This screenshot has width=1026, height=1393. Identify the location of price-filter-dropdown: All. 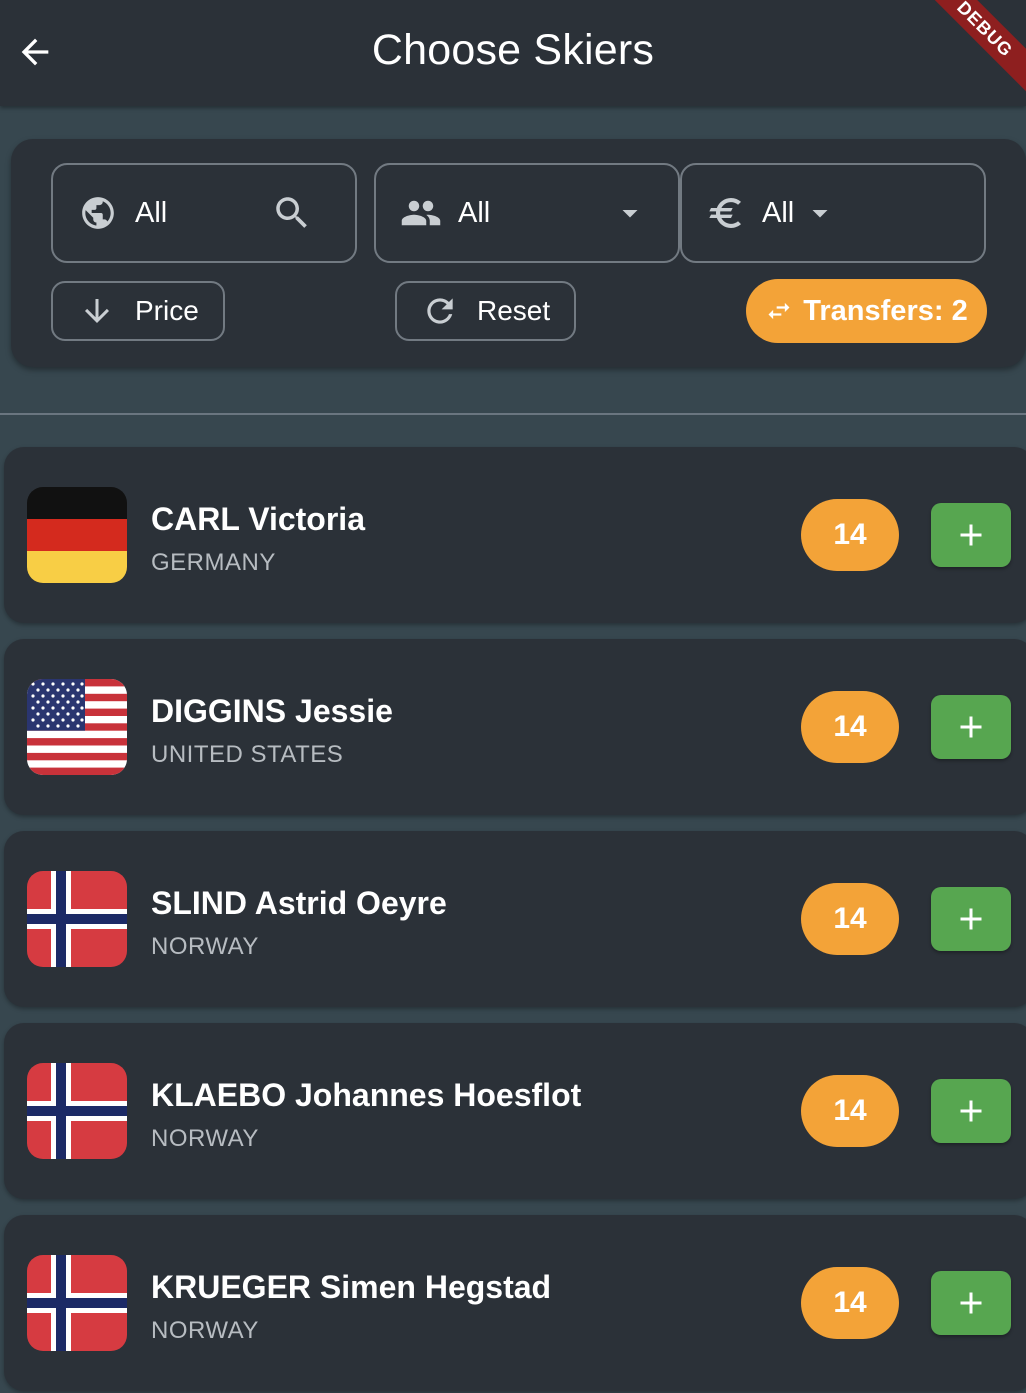
(833, 213).